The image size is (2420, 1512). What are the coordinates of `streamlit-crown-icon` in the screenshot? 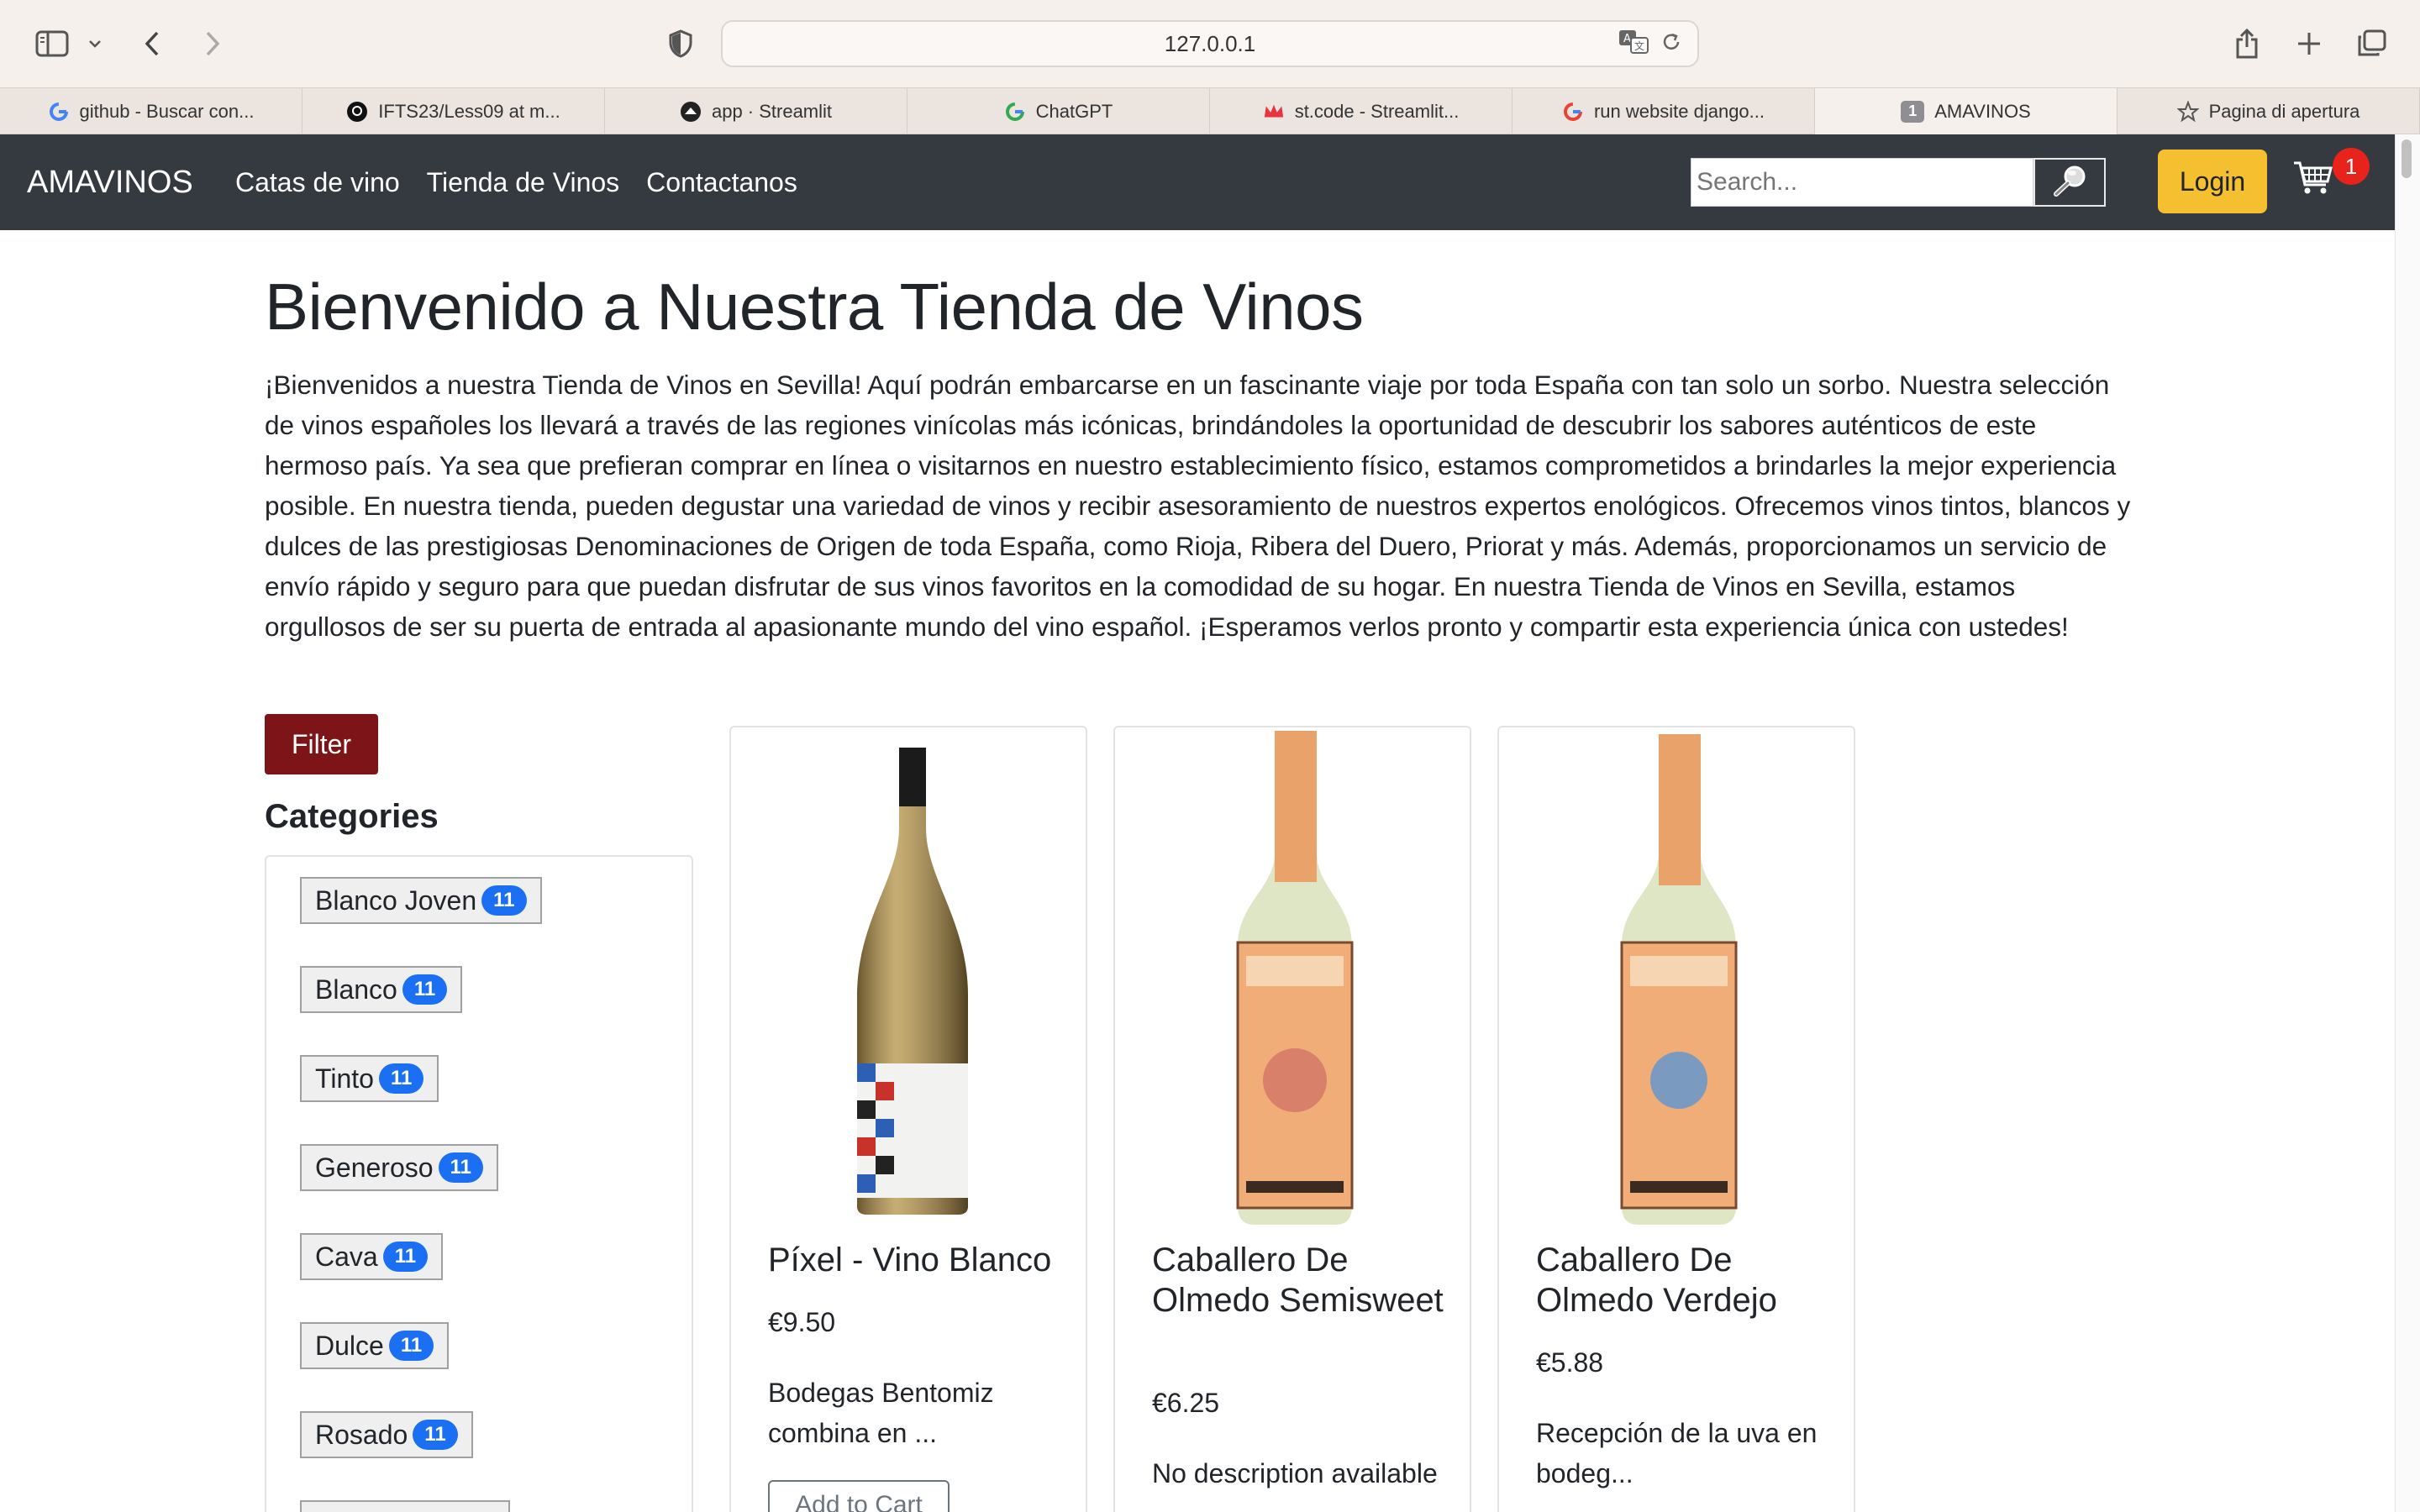 It's located at (1274, 112).